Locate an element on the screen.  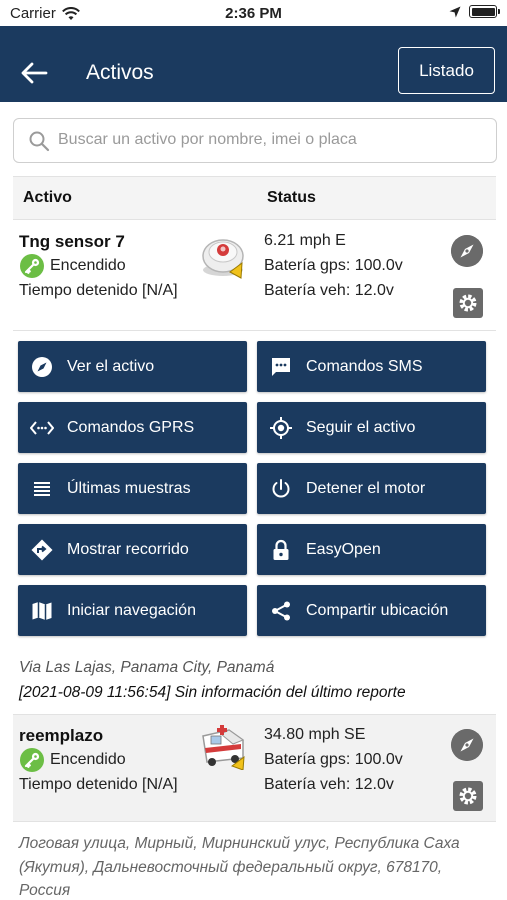
directions-icon is located at coordinates (42, 549).